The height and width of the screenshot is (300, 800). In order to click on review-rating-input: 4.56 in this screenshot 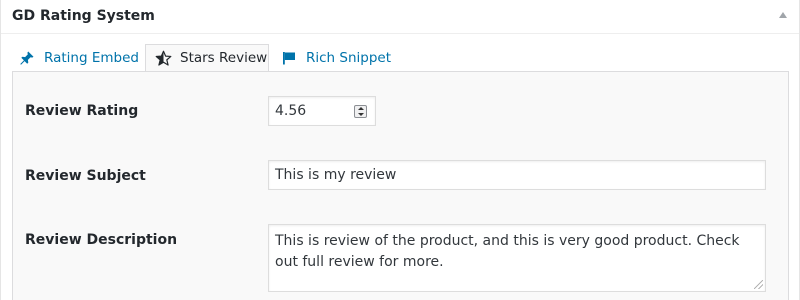, I will do `click(322, 111)`.